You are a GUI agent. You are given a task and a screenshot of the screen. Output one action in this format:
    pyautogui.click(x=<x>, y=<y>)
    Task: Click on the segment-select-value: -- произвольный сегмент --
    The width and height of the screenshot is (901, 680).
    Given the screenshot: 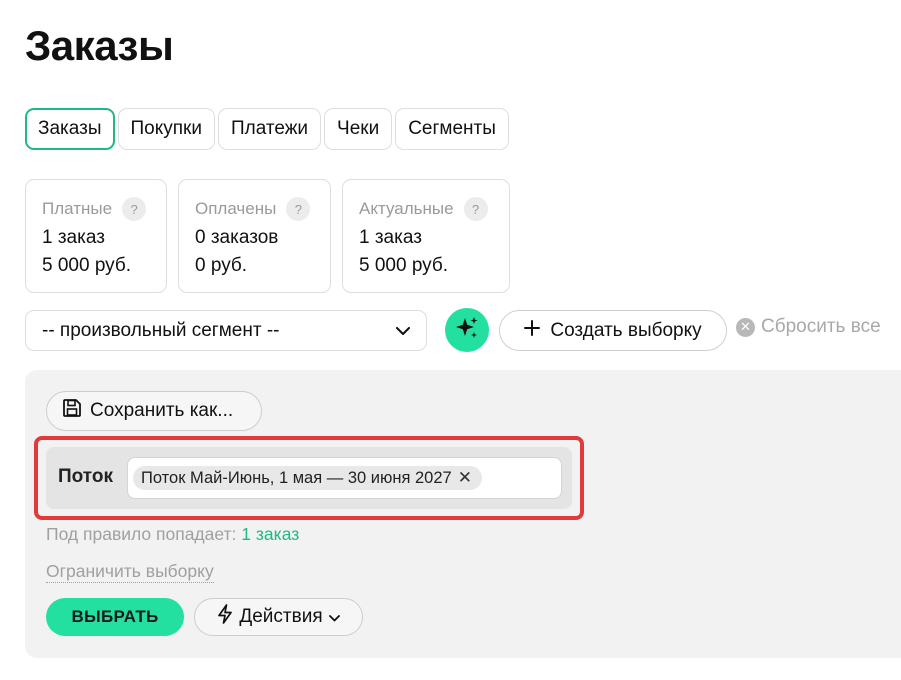 What is the action you would take?
    pyautogui.click(x=161, y=330)
    